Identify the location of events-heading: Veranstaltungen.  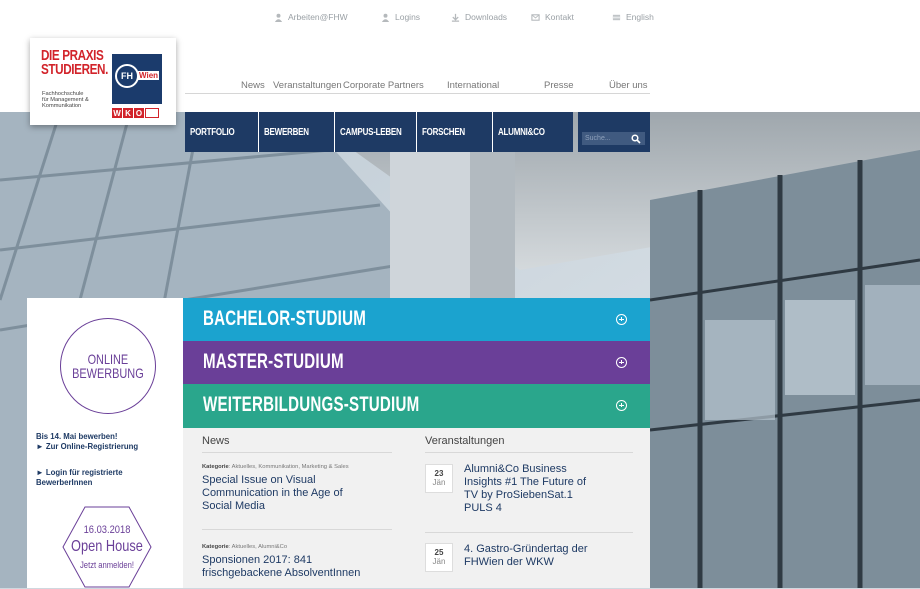
(465, 441).